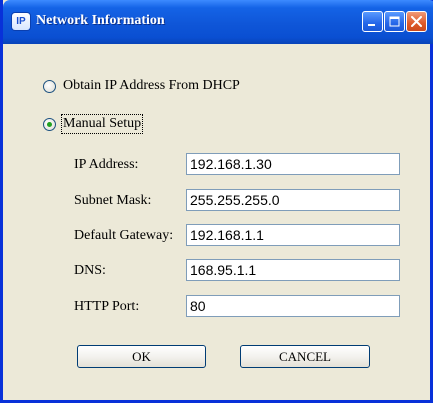 This screenshot has width=433, height=403. Describe the element at coordinates (113, 200) in the screenshot. I see `subnet-mask-label: Subnet Mask:` at that location.